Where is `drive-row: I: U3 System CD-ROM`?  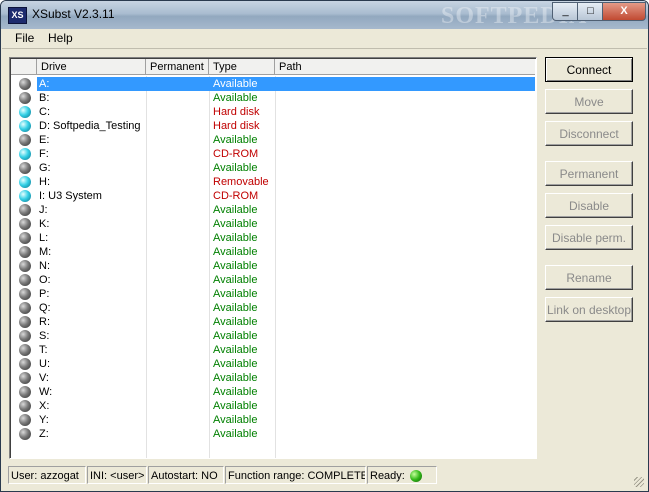 drive-row: I: U3 System CD-ROM is located at coordinates (273, 196).